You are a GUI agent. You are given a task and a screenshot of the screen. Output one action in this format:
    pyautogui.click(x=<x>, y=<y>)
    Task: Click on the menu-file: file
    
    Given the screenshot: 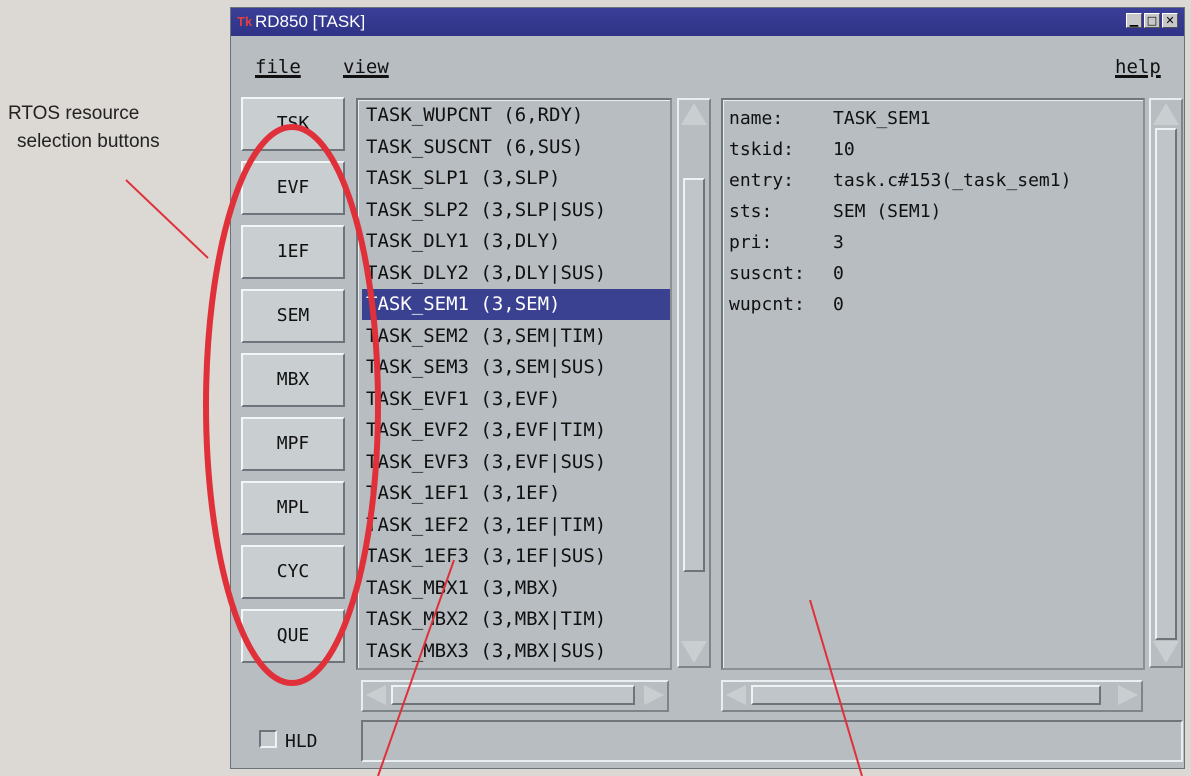 What is the action you would take?
    pyautogui.click(x=278, y=67)
    